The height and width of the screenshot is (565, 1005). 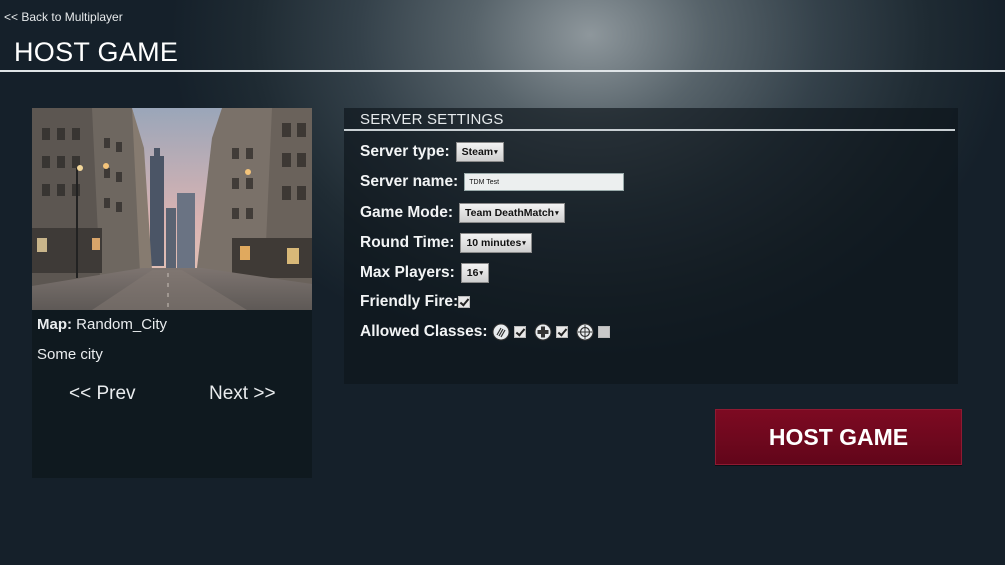 What do you see at coordinates (561, 332) in the screenshot?
I see `medic-class-checkbox` at bounding box center [561, 332].